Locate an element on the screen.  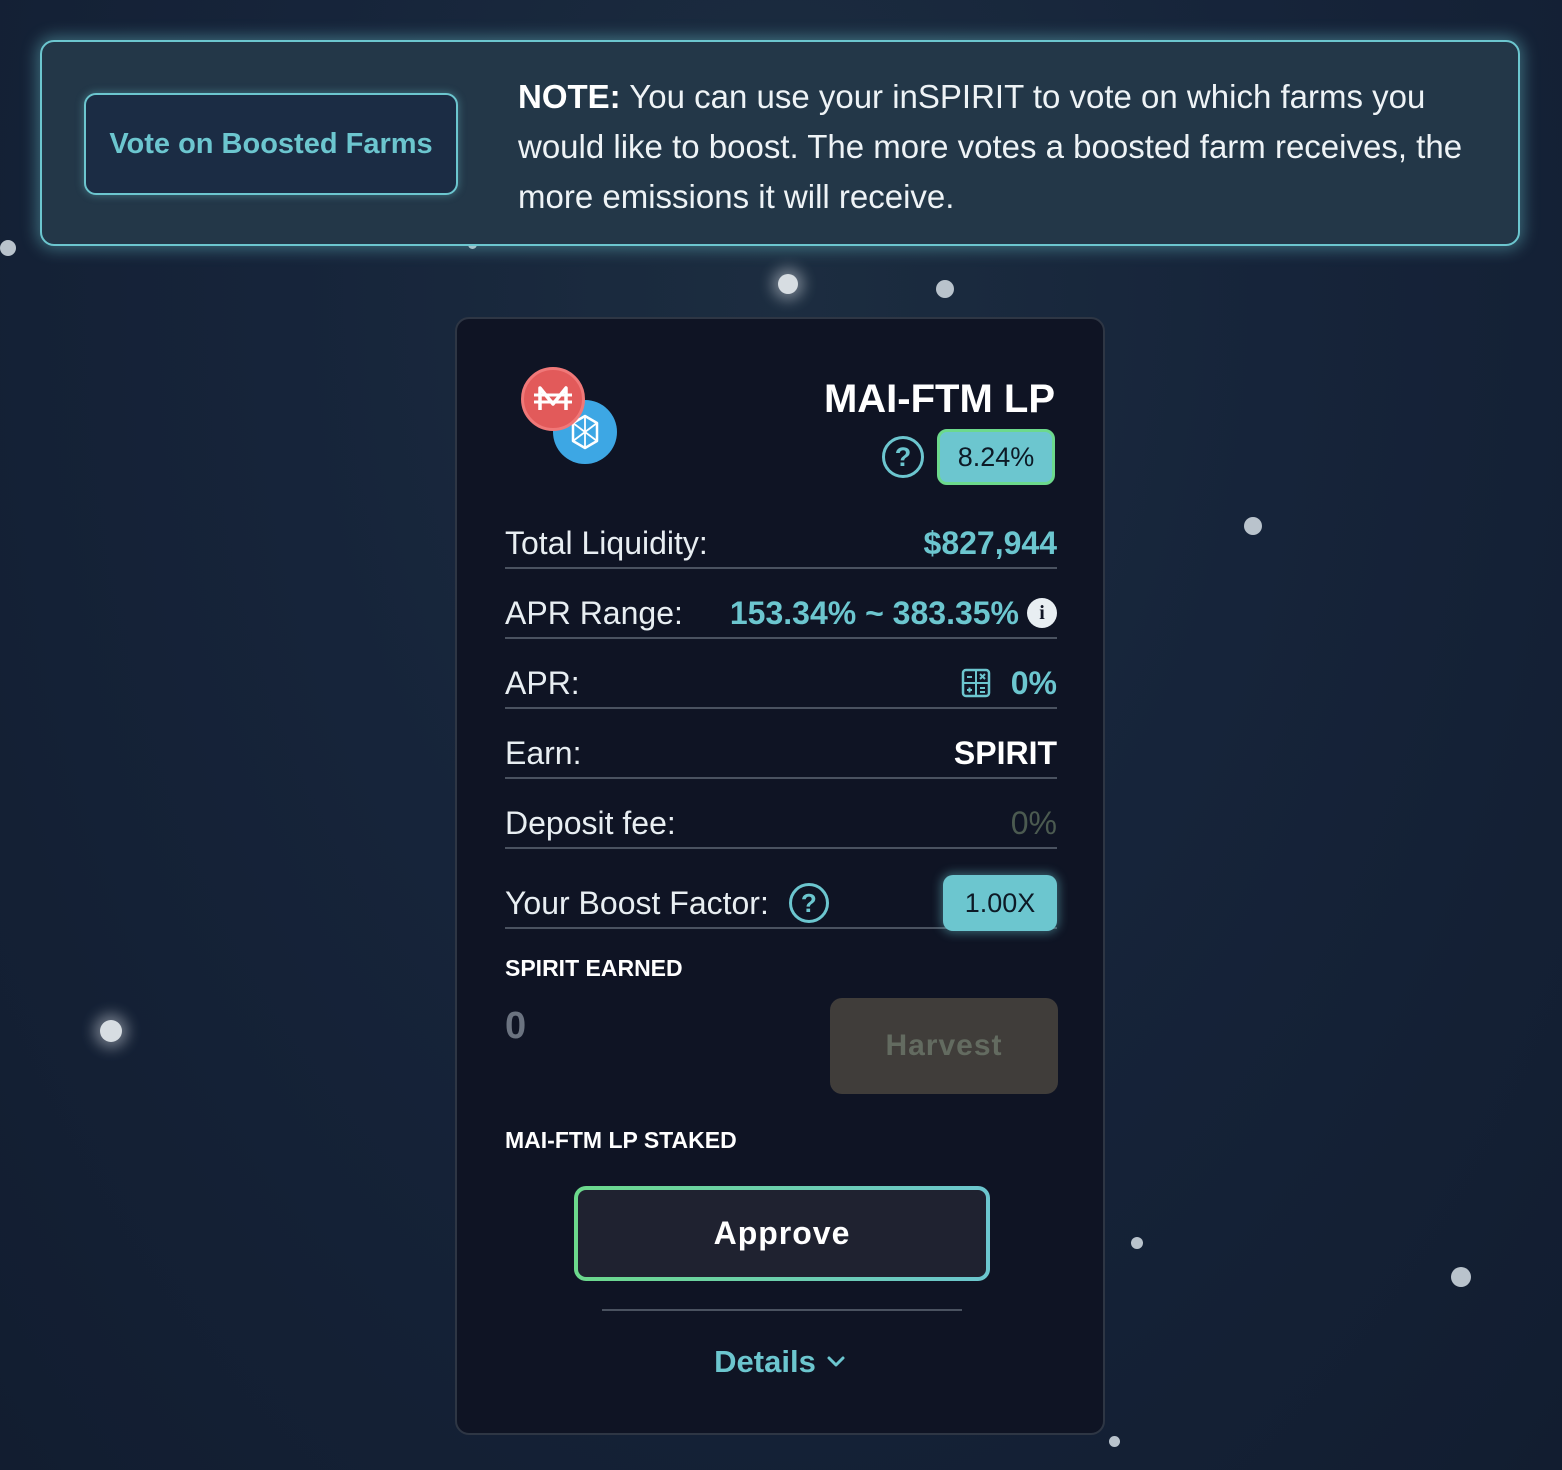
apr-range-row: APR Range: 153.34% ~ 383.35% i is located at coordinates (781, 614).